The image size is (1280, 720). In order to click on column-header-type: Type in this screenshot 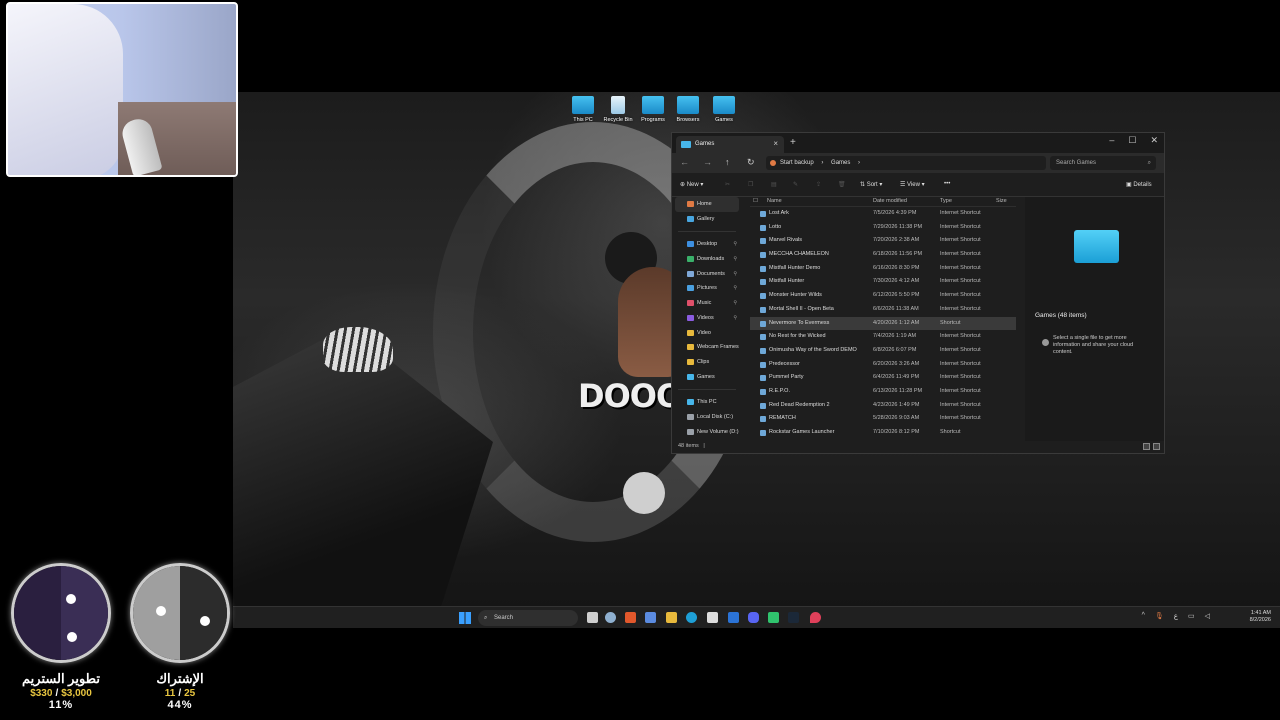, I will do `click(946, 201)`.